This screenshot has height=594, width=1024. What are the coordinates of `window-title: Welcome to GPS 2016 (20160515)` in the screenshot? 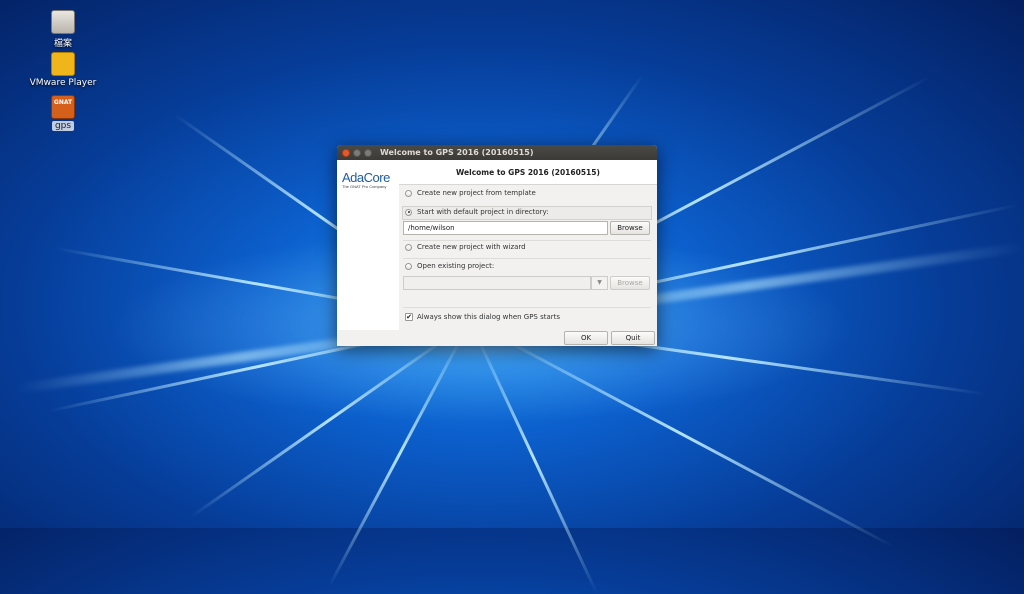 It's located at (457, 152).